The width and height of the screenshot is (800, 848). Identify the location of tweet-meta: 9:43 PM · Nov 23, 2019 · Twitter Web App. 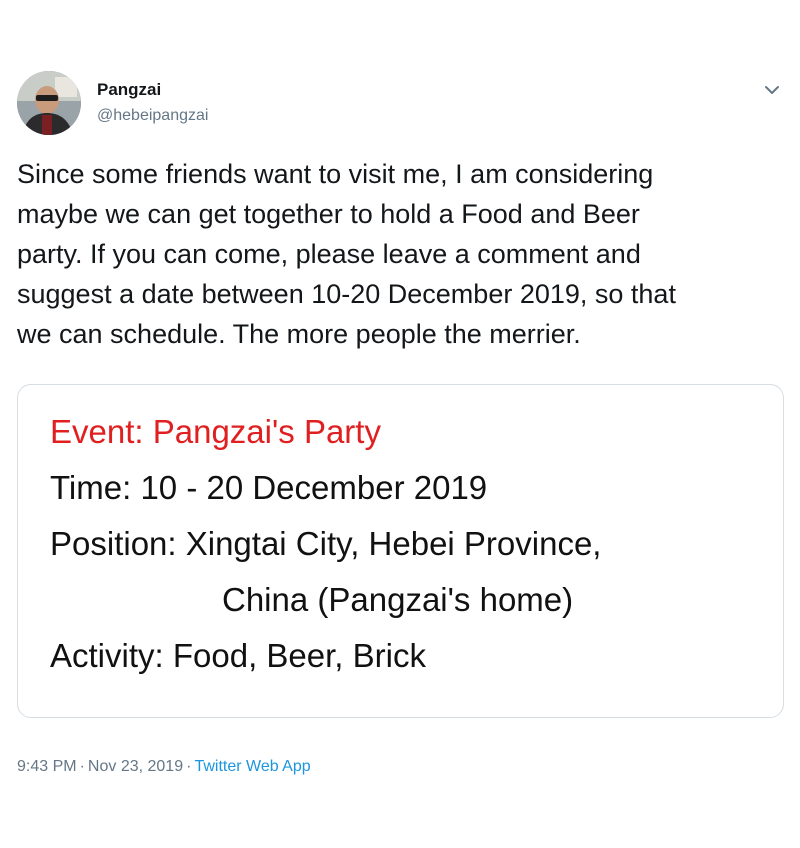
(164, 767).